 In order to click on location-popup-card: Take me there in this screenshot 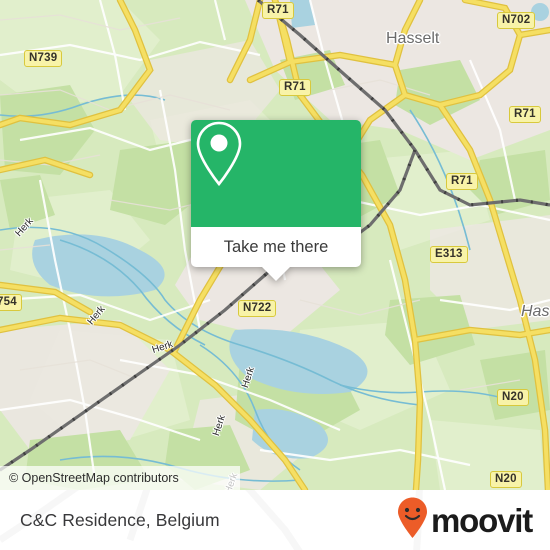, I will do `click(276, 200)`.